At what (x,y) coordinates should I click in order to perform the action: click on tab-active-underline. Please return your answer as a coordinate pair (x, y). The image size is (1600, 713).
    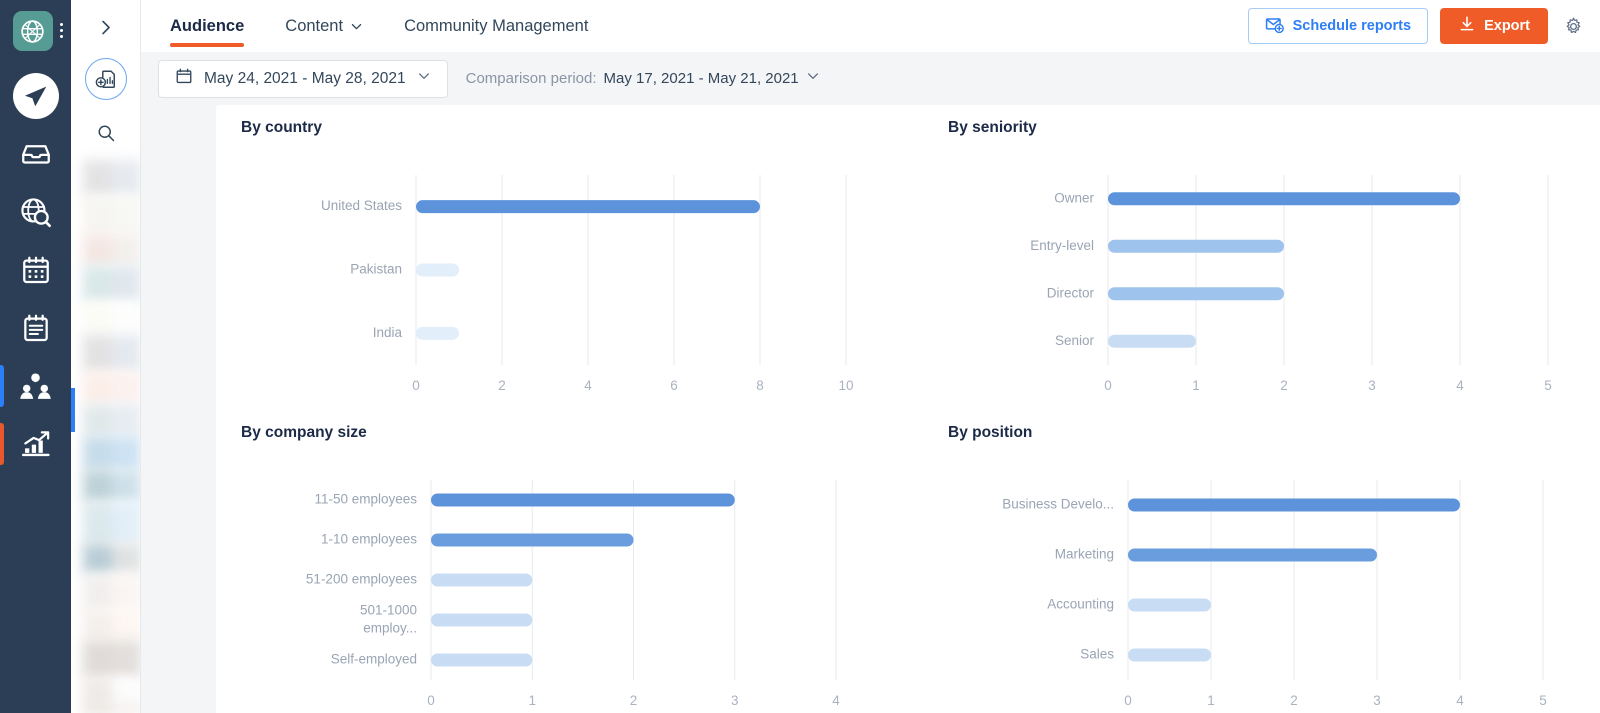
    Looking at the image, I should click on (207, 45).